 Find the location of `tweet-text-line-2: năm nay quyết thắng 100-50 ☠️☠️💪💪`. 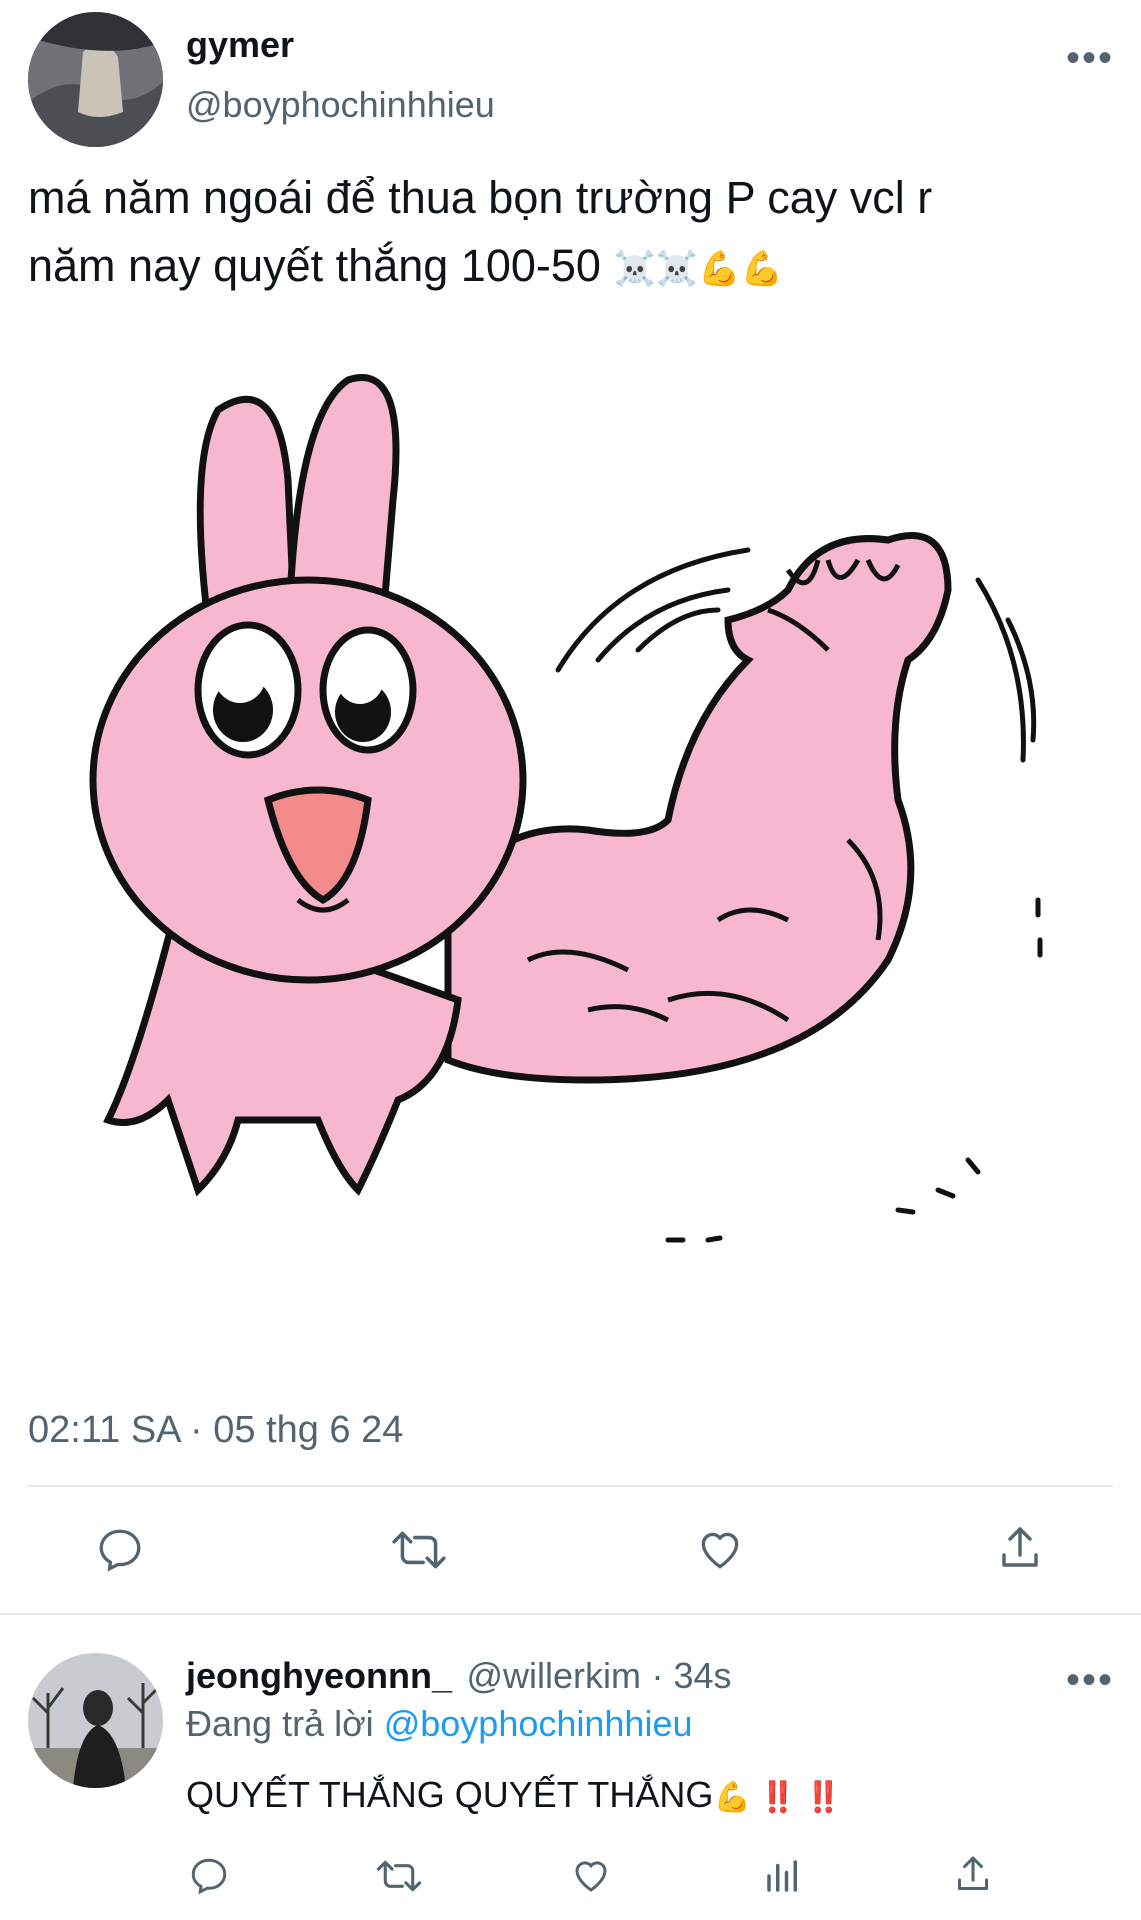

tweet-text-line-2: năm nay quyết thắng 100-50 ☠️☠️💪💪 is located at coordinates (573, 267).